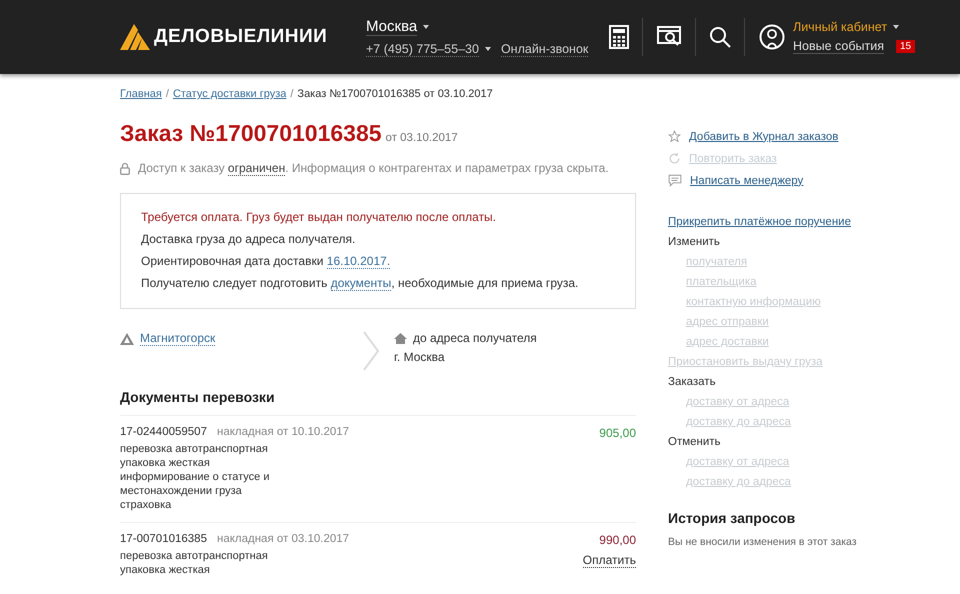 The height and width of the screenshot is (594, 960). I want to click on restricted-link: ограничен, so click(257, 168).